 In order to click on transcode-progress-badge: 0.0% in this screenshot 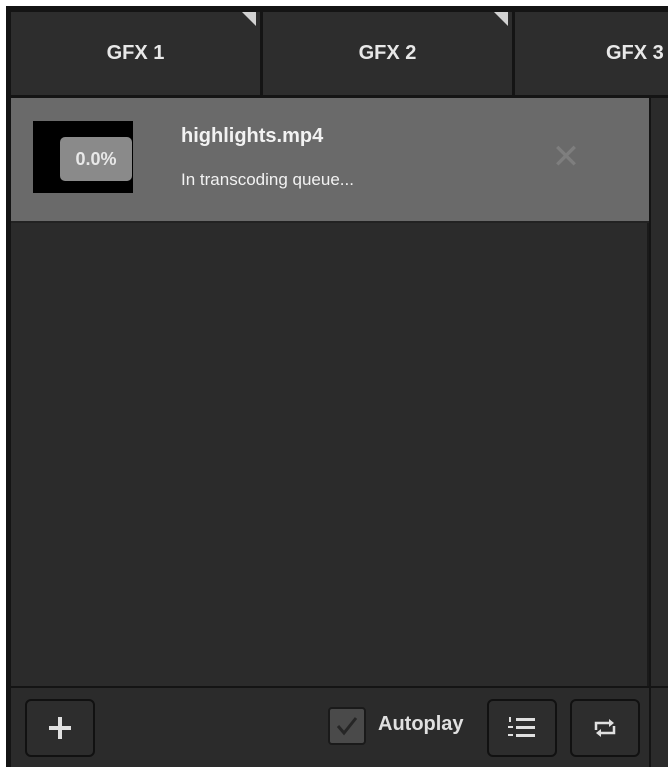, I will do `click(96, 159)`.